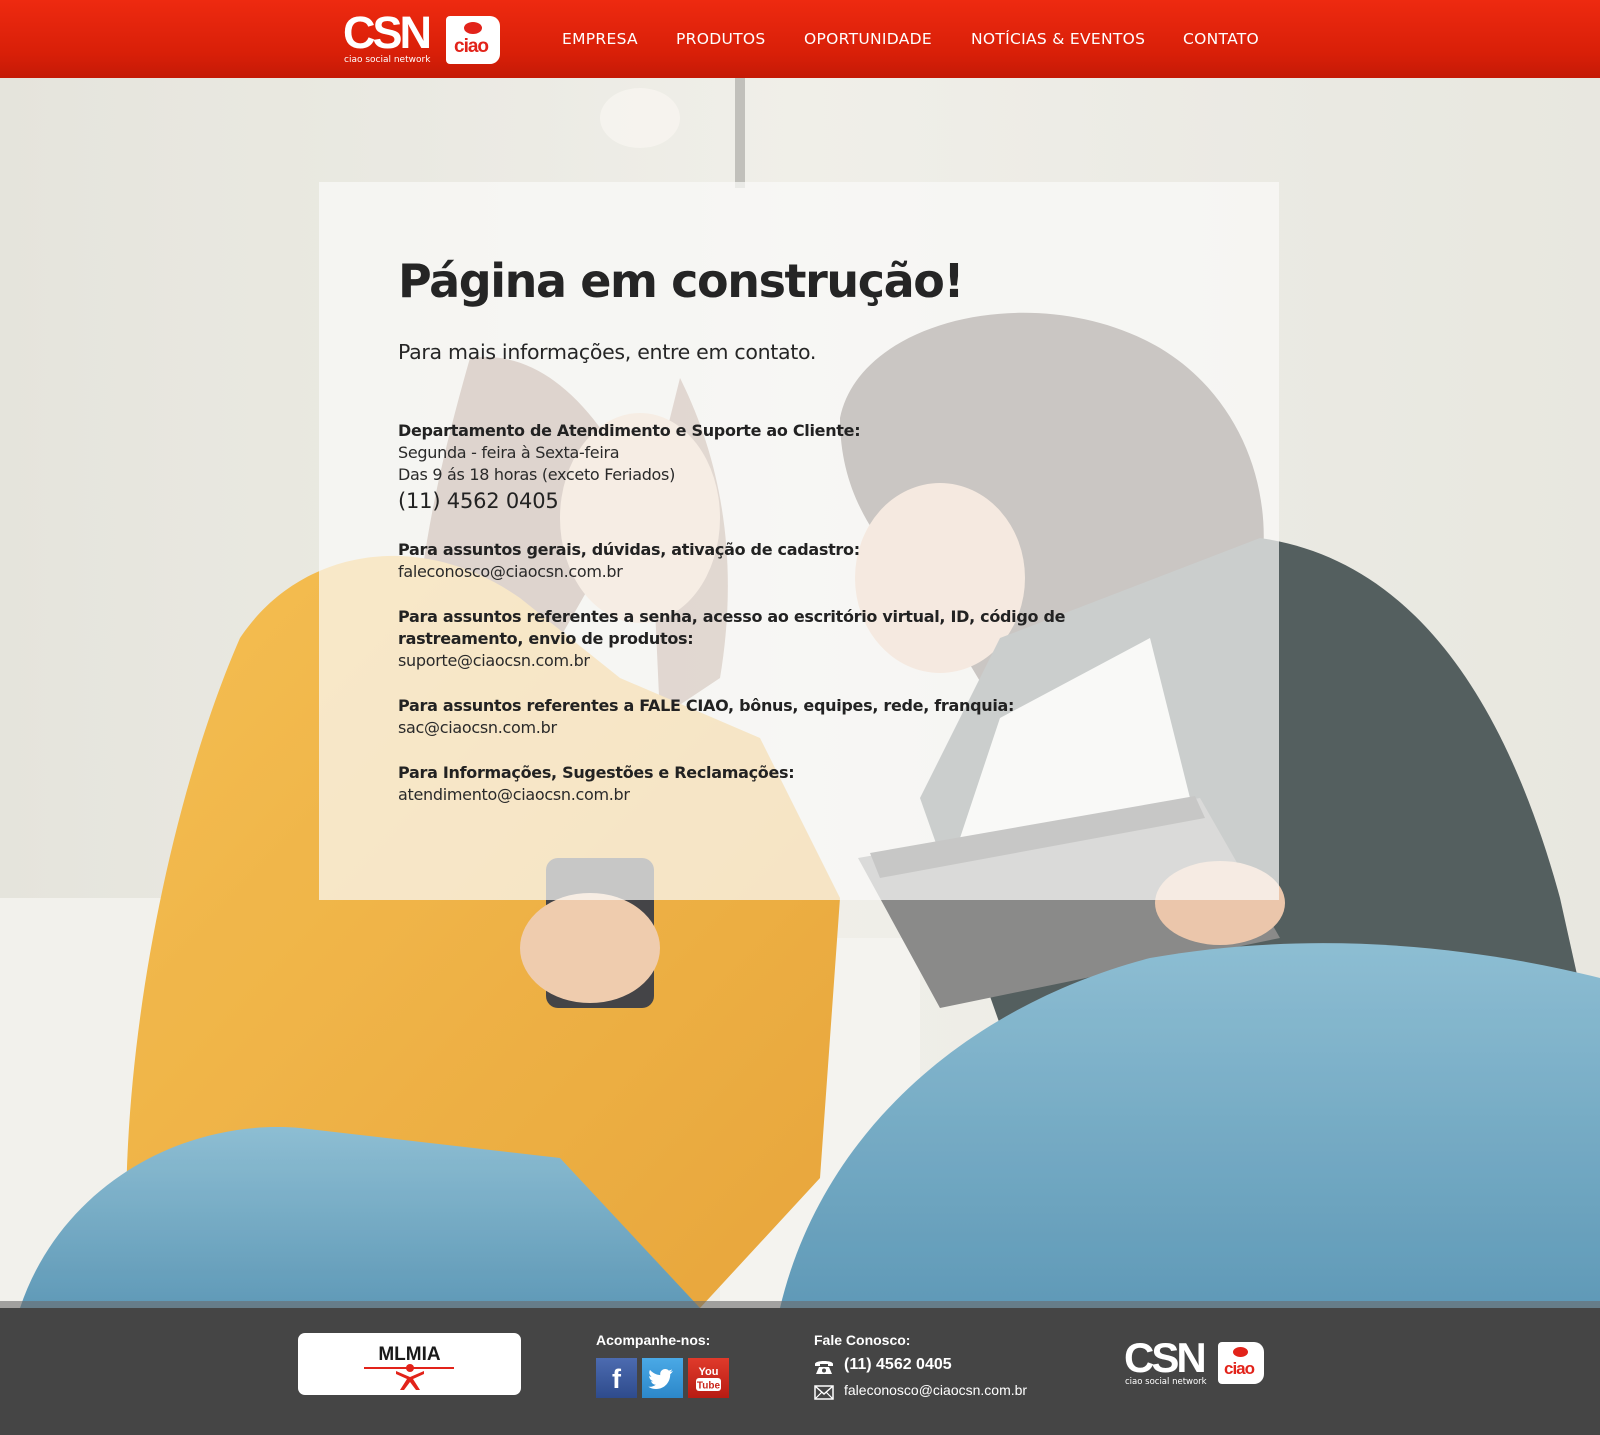 This screenshot has width=1600, height=1435. I want to click on nav-item-contato: CONTATO, so click(1221, 39).